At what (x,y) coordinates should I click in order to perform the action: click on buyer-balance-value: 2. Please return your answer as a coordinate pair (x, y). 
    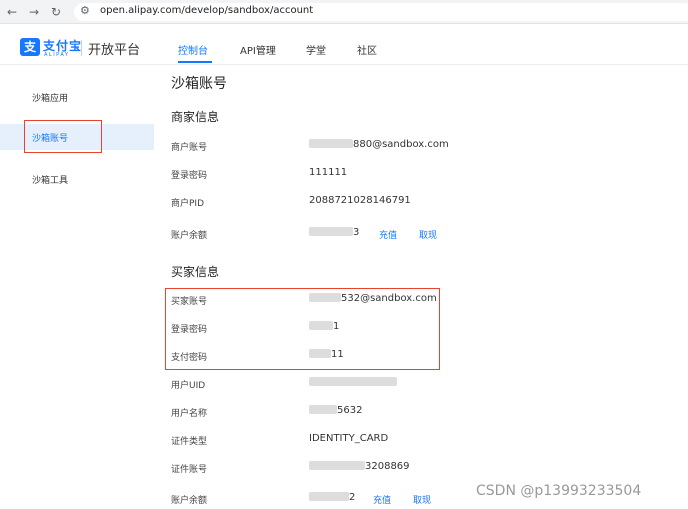
    Looking at the image, I should click on (332, 497).